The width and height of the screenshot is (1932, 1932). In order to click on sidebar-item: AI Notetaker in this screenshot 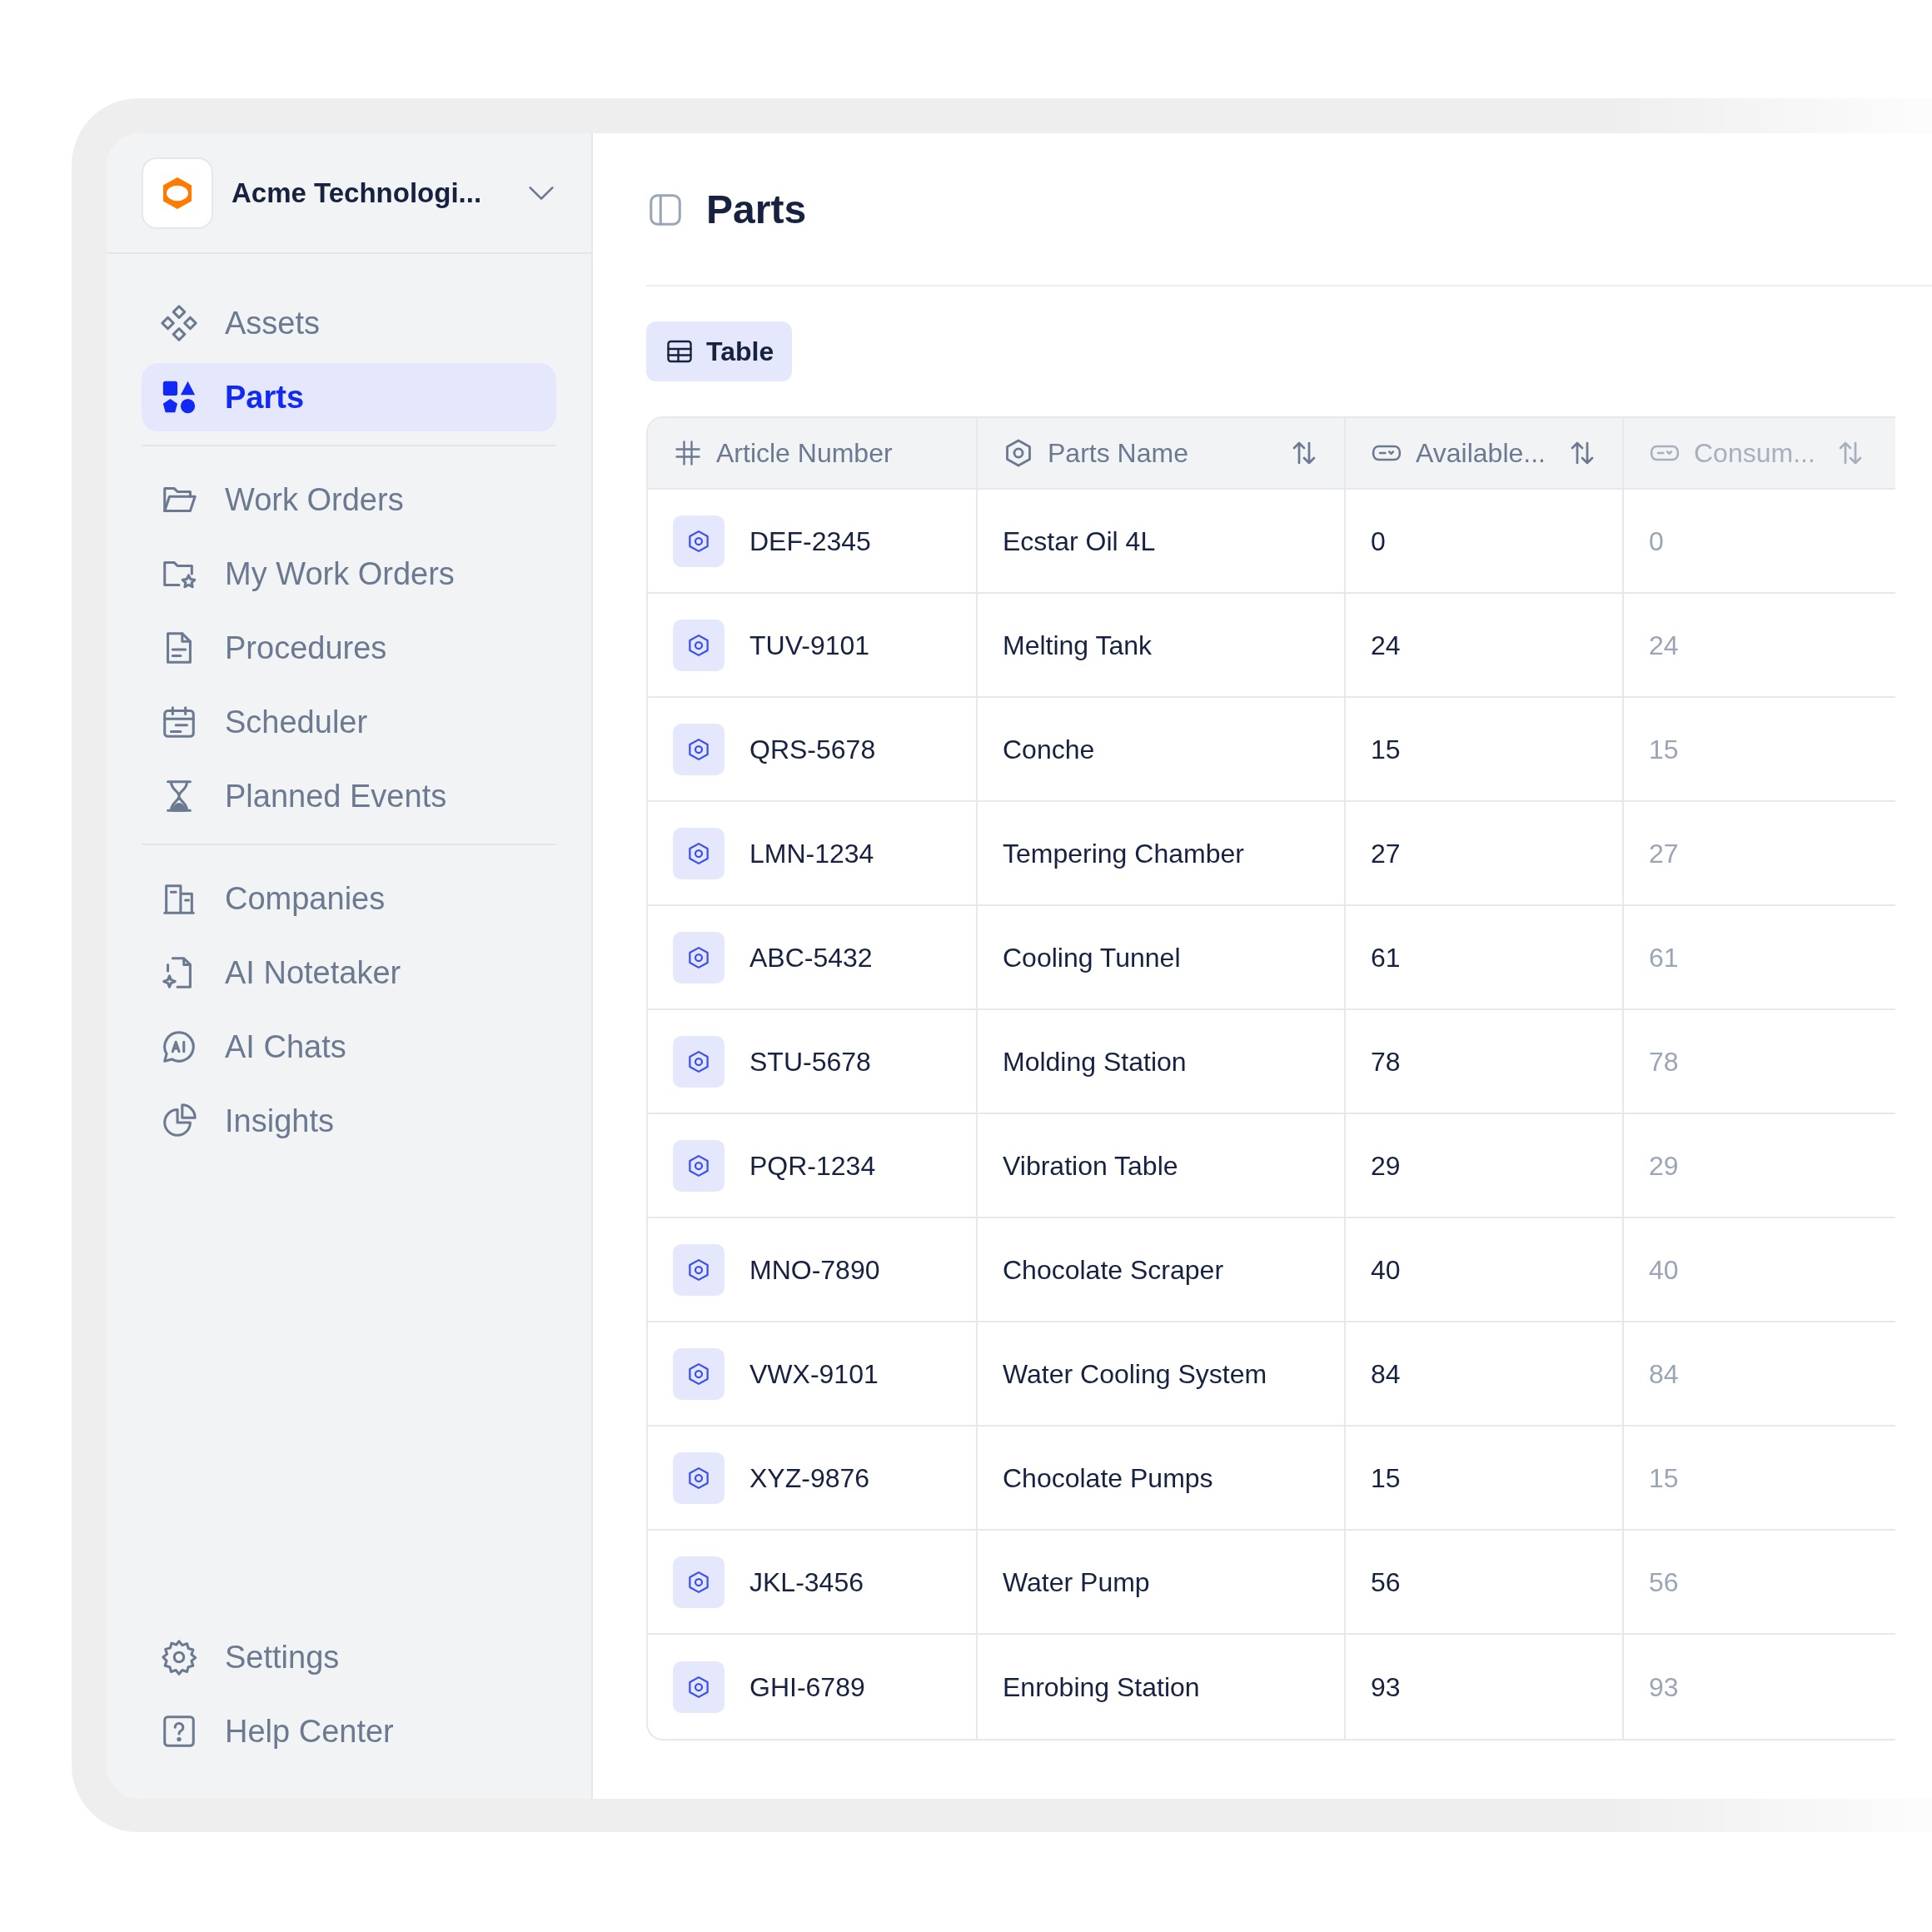, I will do `click(349, 973)`.